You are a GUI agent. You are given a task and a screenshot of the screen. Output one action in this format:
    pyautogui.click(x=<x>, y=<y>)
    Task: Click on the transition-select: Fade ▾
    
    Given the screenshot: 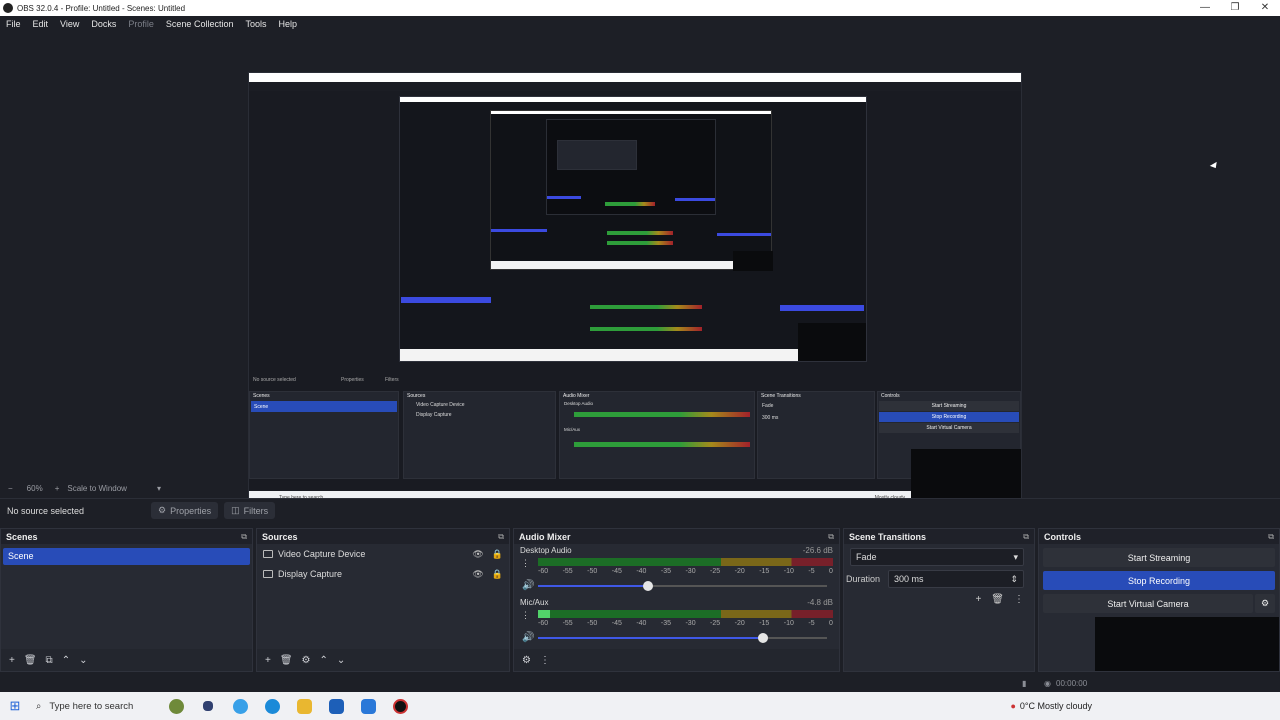 What is the action you would take?
    pyautogui.click(x=937, y=557)
    